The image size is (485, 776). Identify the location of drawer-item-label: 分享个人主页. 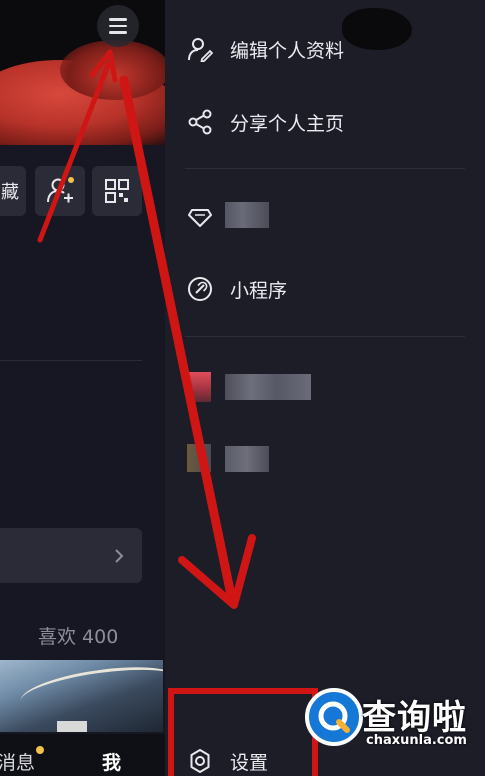
(287, 123).